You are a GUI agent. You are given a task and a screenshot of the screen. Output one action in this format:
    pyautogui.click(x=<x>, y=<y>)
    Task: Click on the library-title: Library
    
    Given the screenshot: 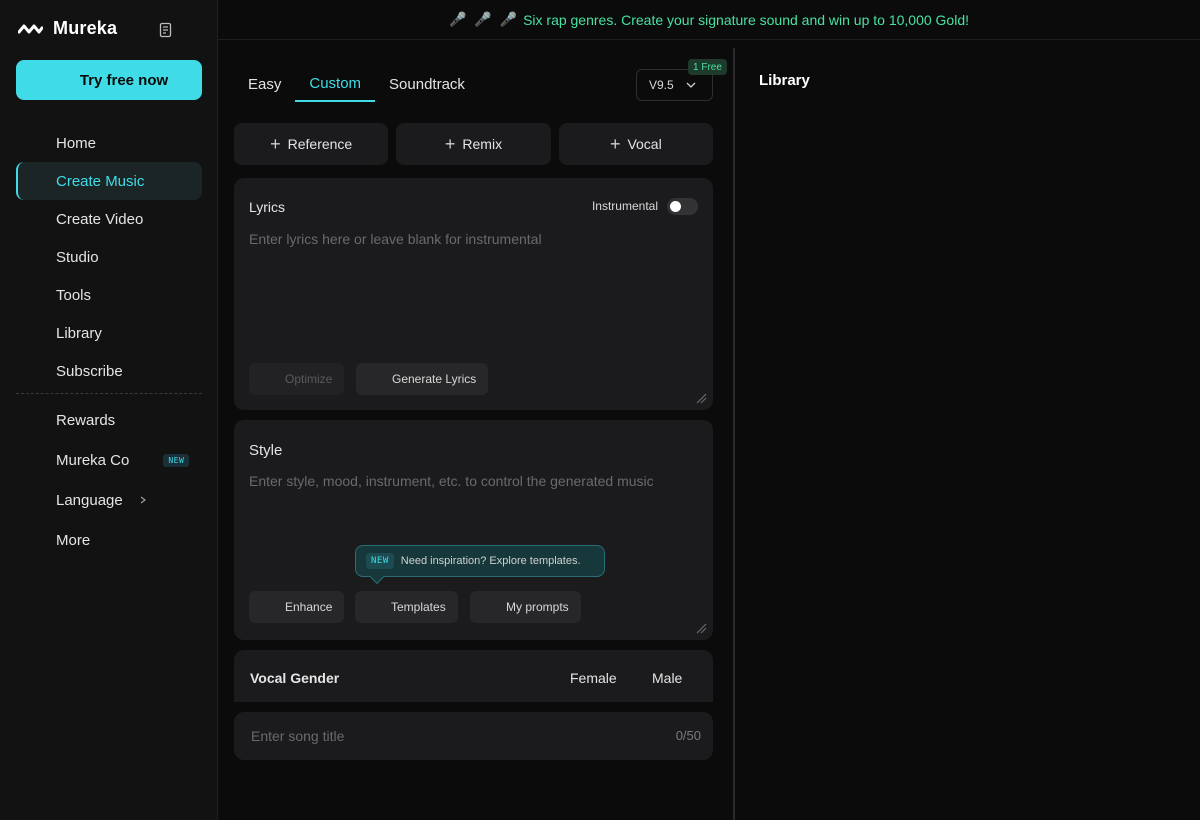 What is the action you would take?
    pyautogui.click(x=784, y=80)
    